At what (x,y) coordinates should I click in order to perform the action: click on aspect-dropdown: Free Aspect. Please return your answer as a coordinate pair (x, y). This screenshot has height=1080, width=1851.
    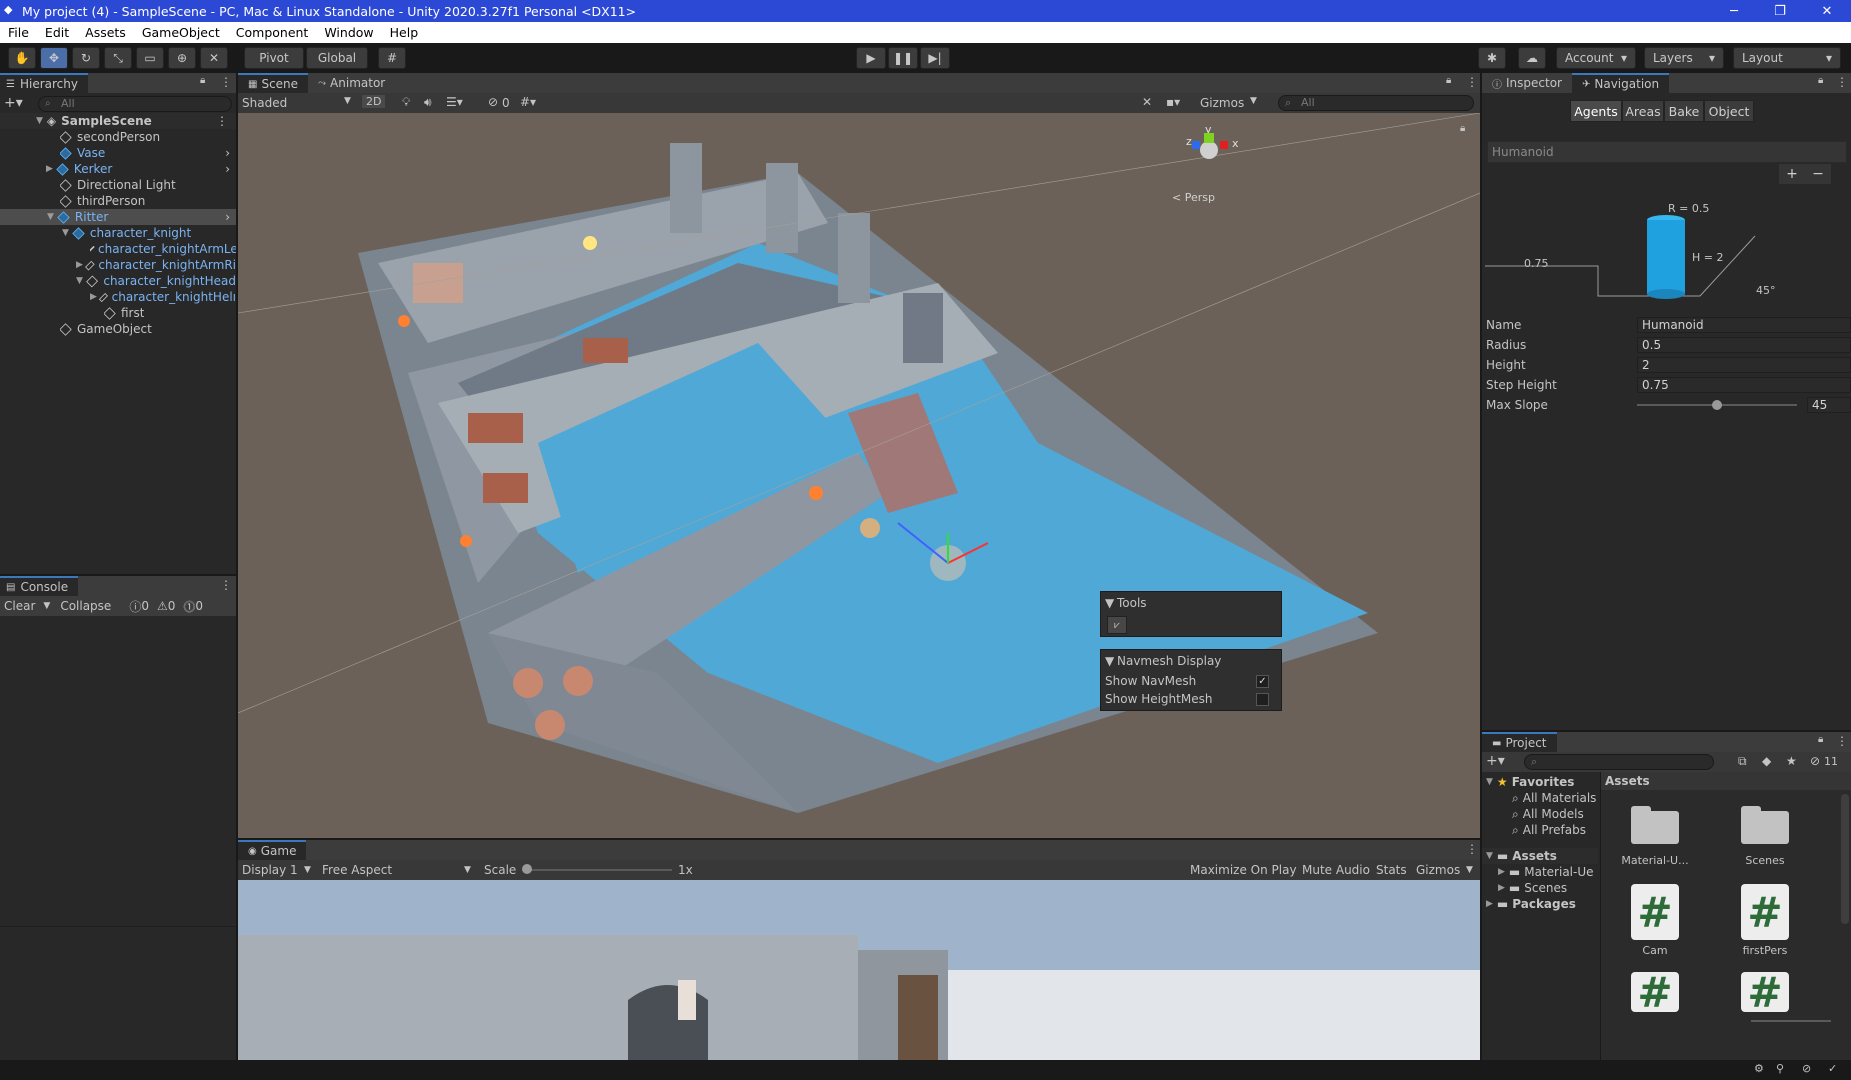
    Looking at the image, I should click on (357, 870).